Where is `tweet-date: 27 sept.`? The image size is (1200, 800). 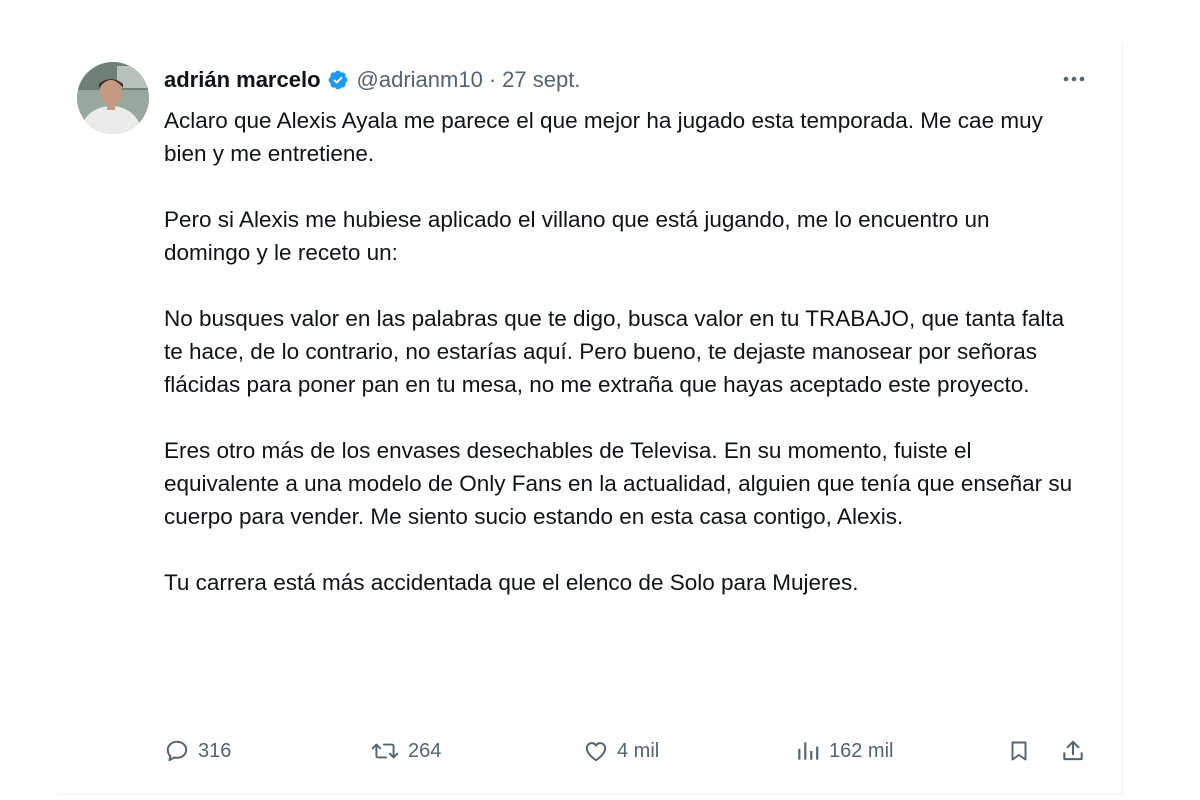
tweet-date: 27 sept. is located at coordinates (541, 80).